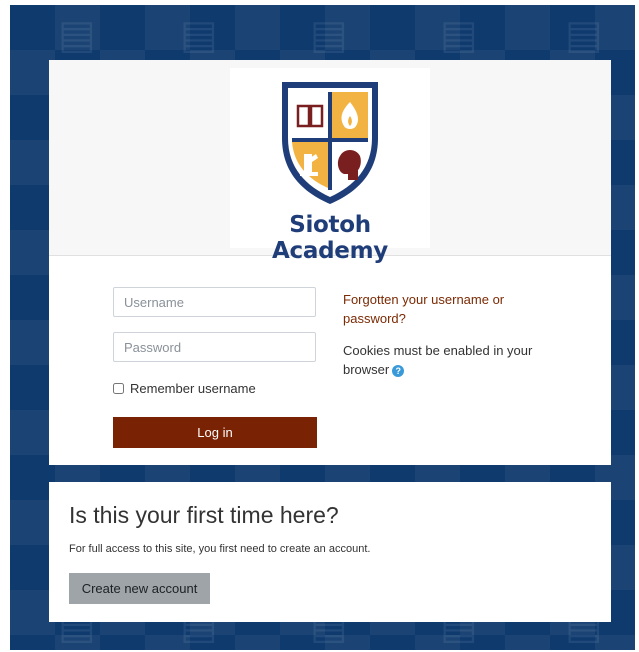 Image resolution: width=639 pixels, height=652 pixels. I want to click on cookies-notice: Cookies must be enabled in your browser?, so click(448, 360).